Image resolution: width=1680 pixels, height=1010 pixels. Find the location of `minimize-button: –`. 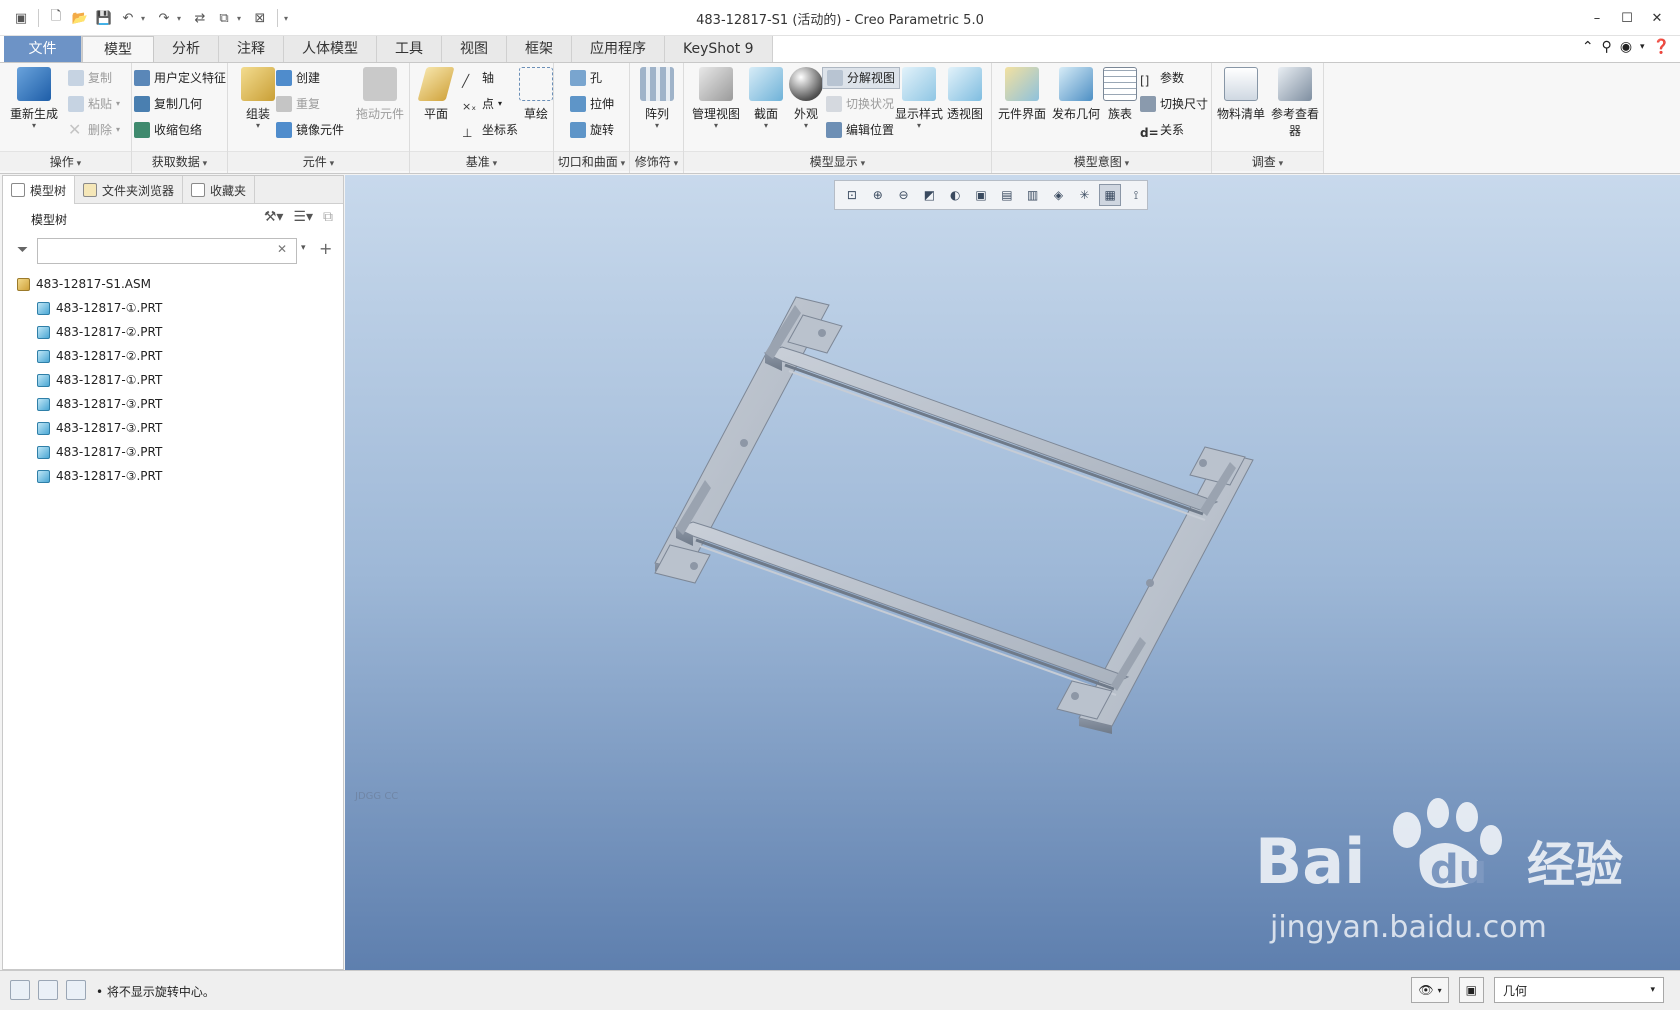

minimize-button: – is located at coordinates (1597, 18).